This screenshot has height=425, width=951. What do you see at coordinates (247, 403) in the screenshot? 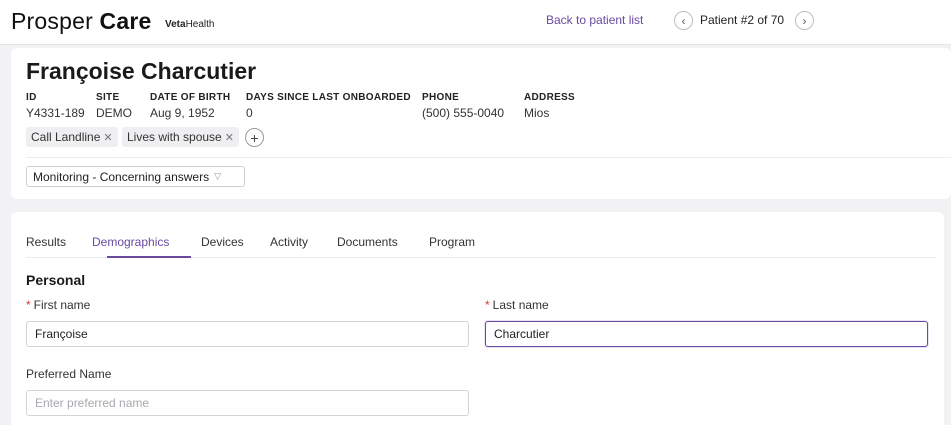
I see `preferred-name-input` at bounding box center [247, 403].